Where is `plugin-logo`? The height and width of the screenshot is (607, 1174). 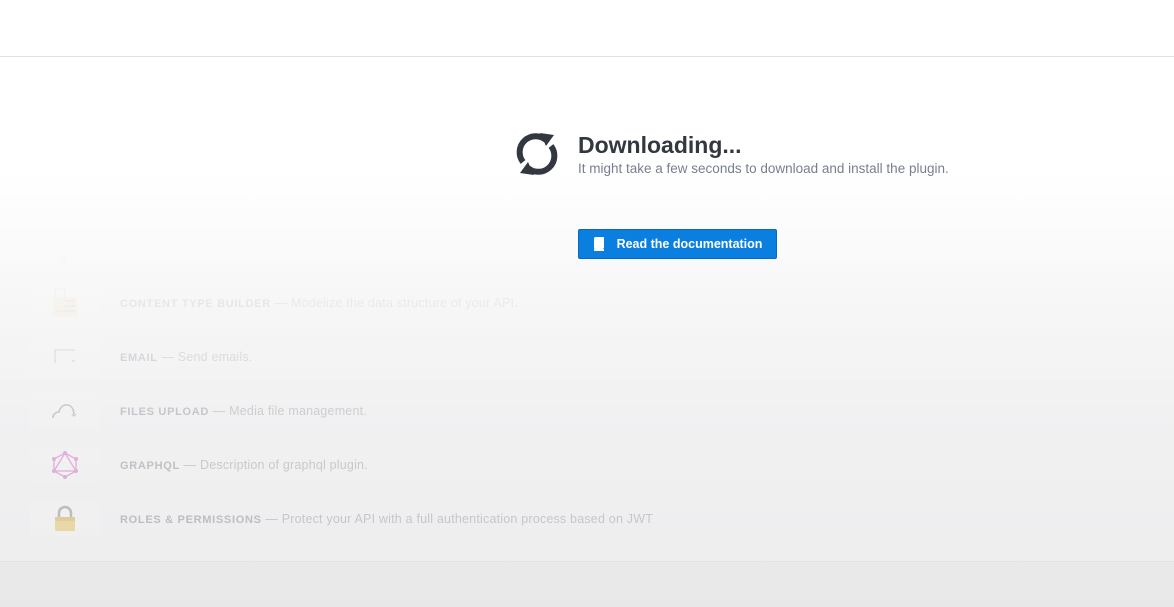
plugin-logo is located at coordinates (65, 257).